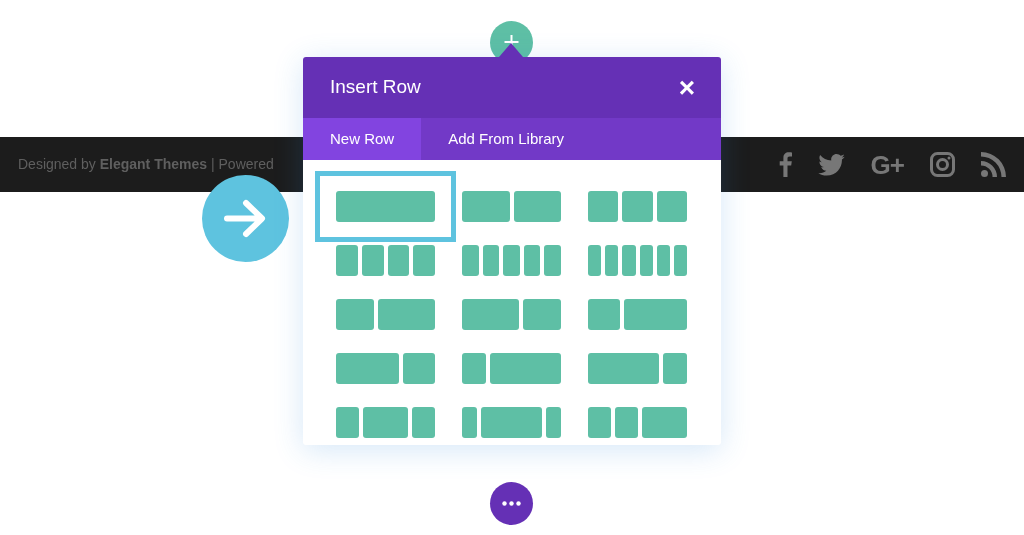 This screenshot has height=535, width=1024. I want to click on tab: New Row, so click(362, 139).